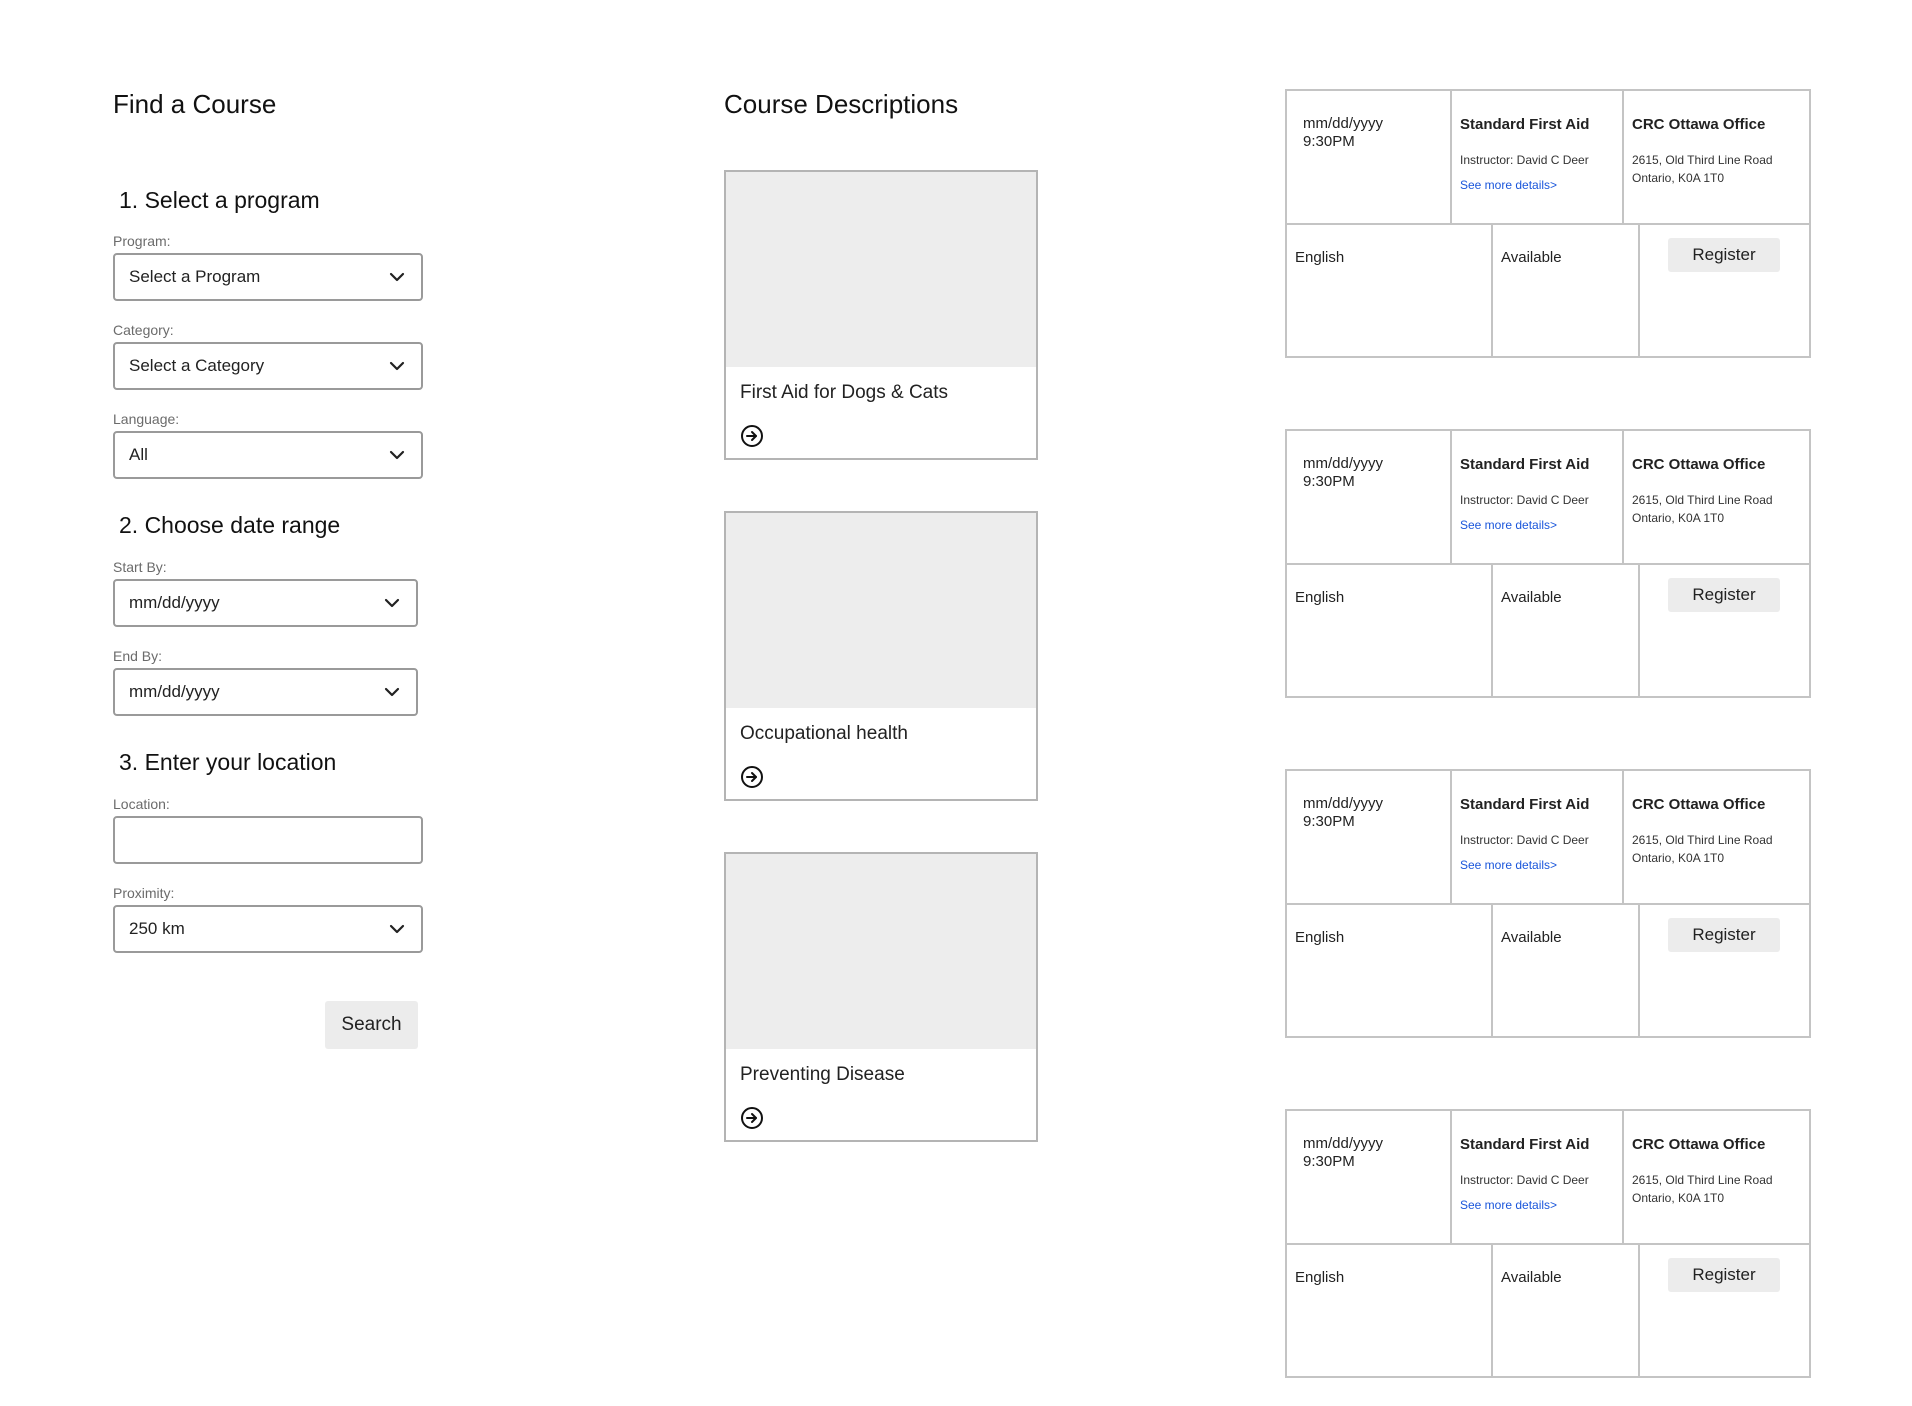 The image size is (1912, 1406). What do you see at coordinates (265, 692) in the screenshot?
I see `end-date-select: mm/dd/yyyy` at bounding box center [265, 692].